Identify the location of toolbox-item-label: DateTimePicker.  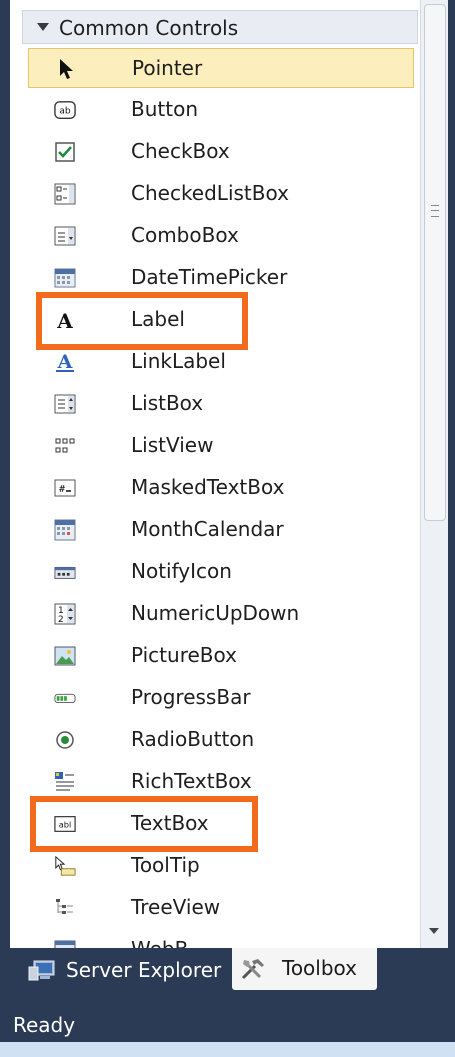
(209, 277).